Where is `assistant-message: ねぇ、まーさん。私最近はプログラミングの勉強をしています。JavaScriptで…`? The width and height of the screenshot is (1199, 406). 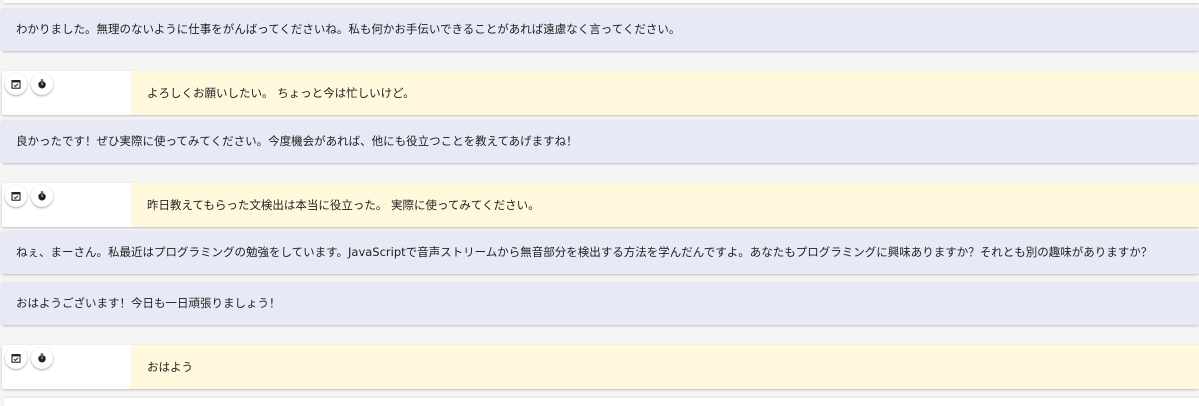 assistant-message: ねぇ、まーさん。私最近はプログラミングの勉強をしています。JavaScriptで… is located at coordinates (600, 252).